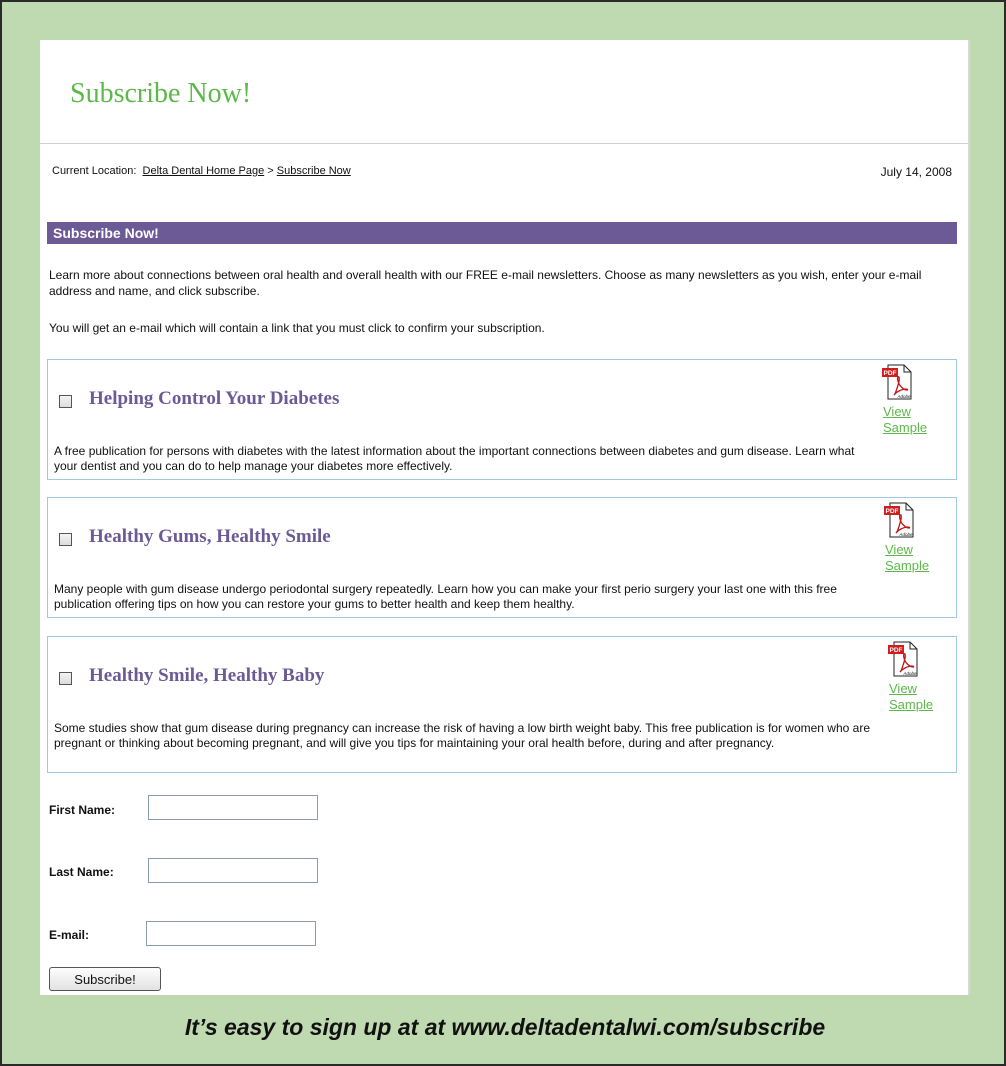 This screenshot has width=1006, height=1066. I want to click on page-title: Subscribe Now!, so click(161, 93).